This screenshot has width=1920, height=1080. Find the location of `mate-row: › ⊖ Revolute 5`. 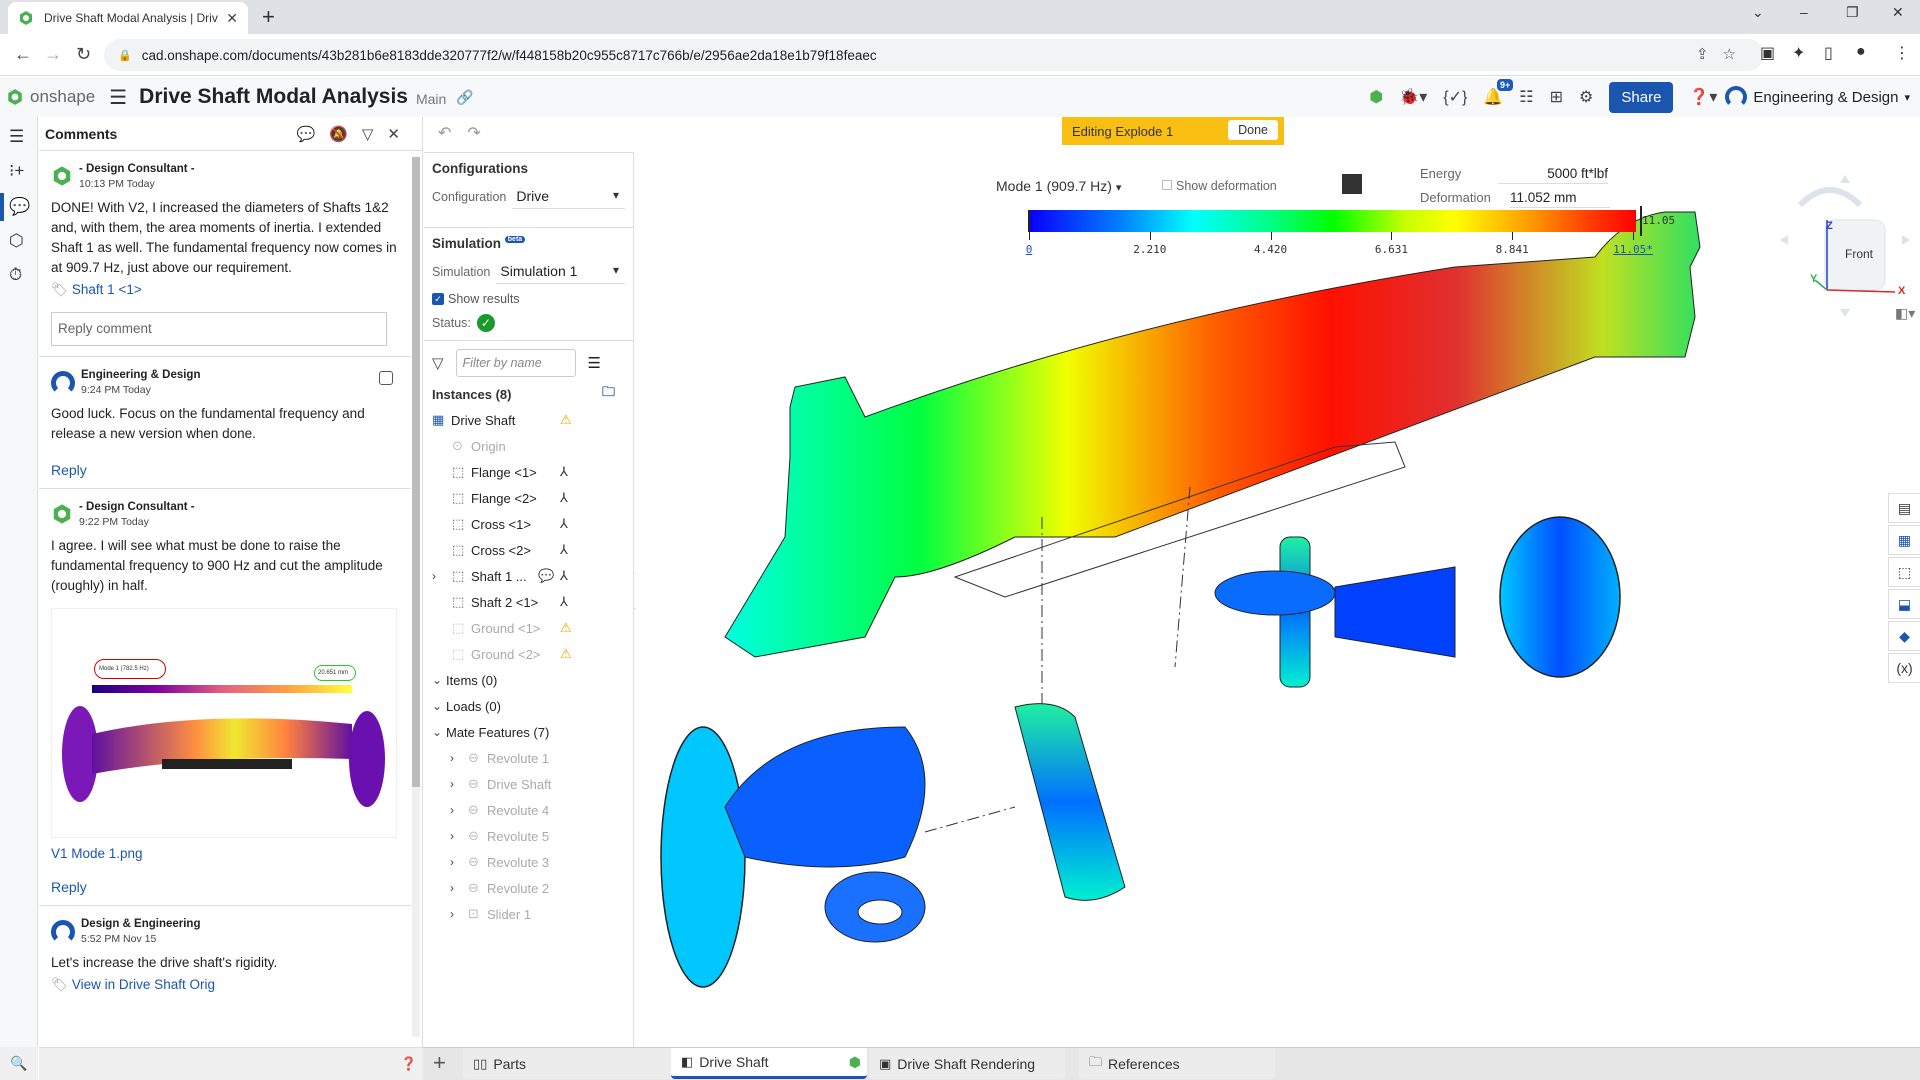

mate-row: › ⊖ Revolute 5 is located at coordinates (528, 836).